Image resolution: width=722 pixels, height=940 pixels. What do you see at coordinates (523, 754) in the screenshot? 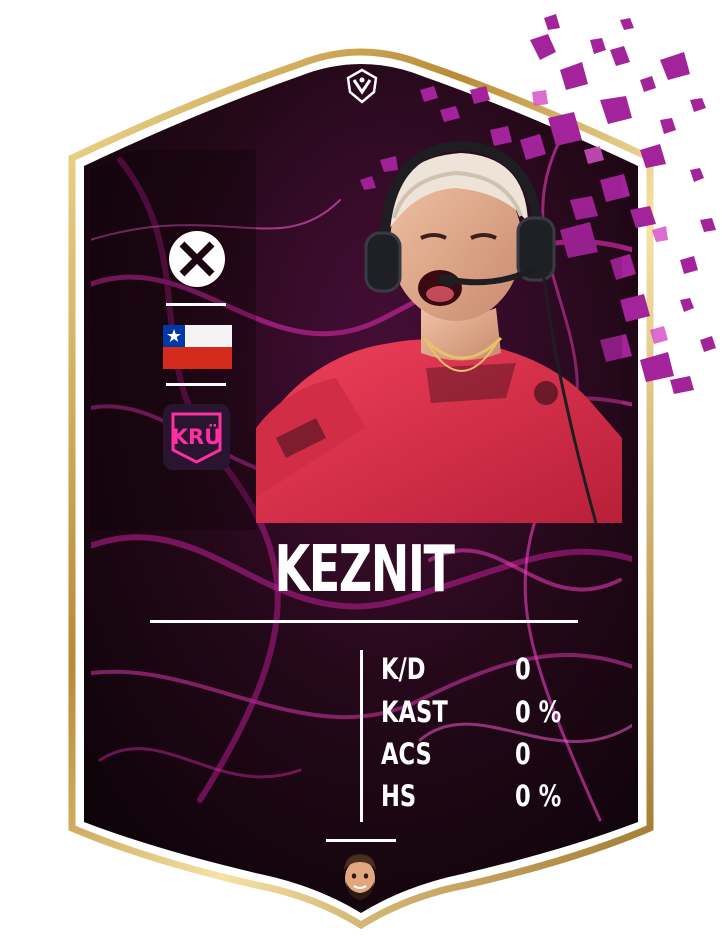
I see `stat-value-acs: 0` at bounding box center [523, 754].